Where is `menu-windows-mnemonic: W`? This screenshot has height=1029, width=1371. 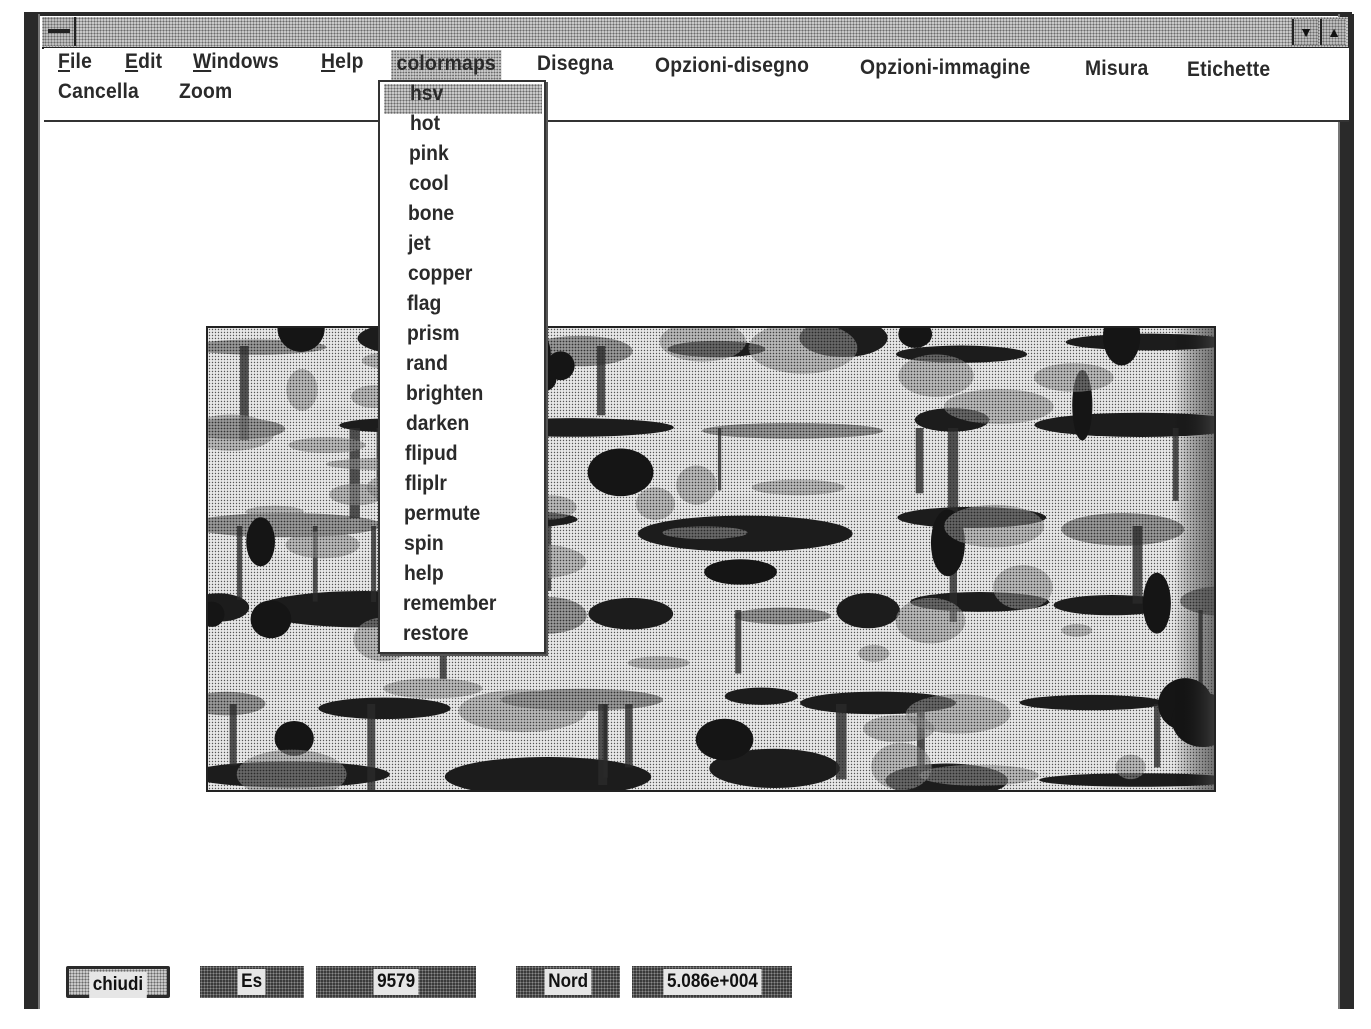
menu-windows-mnemonic: W is located at coordinates (202, 61).